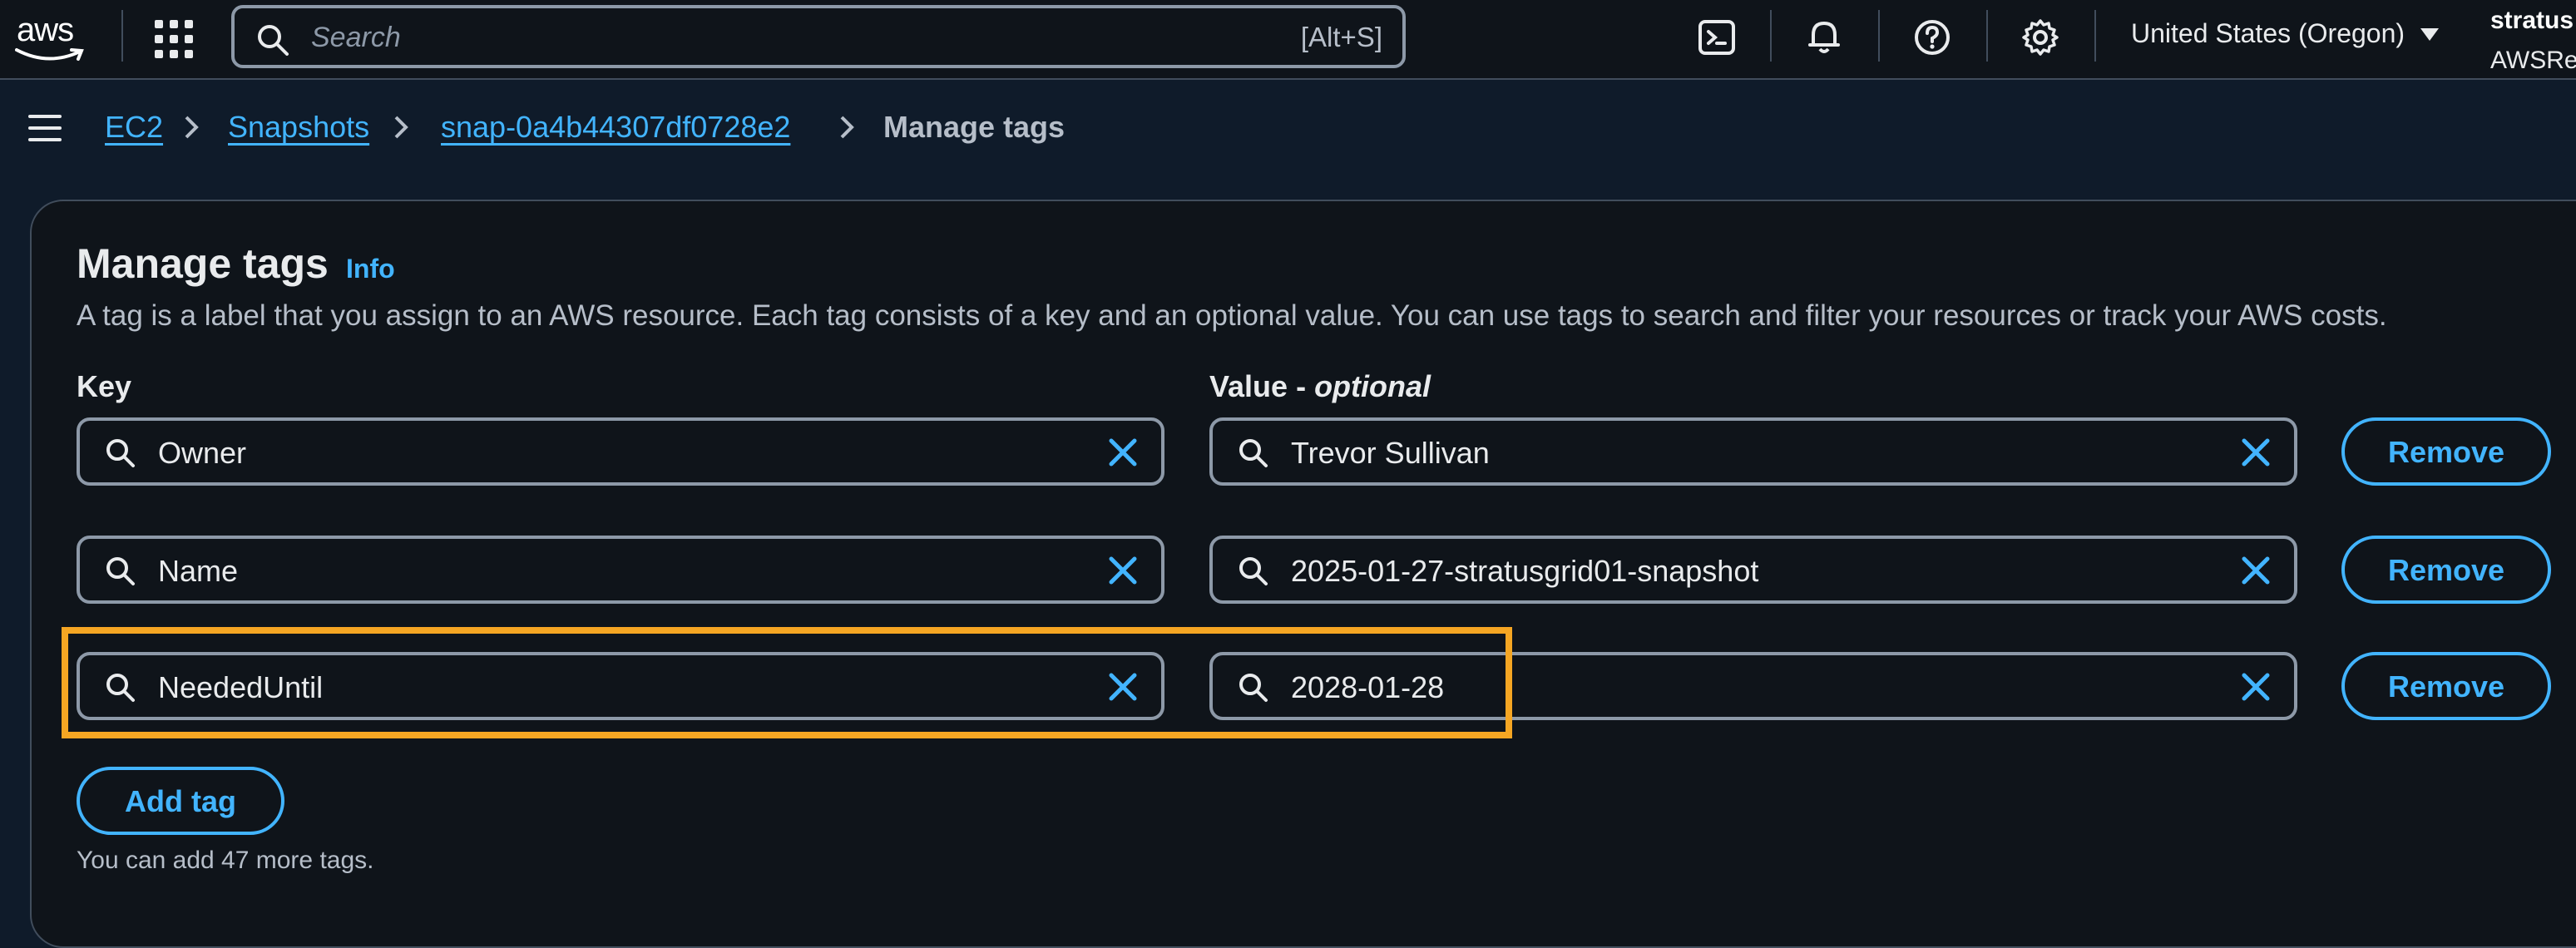 The height and width of the screenshot is (948, 2576). Describe the element at coordinates (620, 451) in the screenshot. I see `tag-key-input: Owner` at that location.